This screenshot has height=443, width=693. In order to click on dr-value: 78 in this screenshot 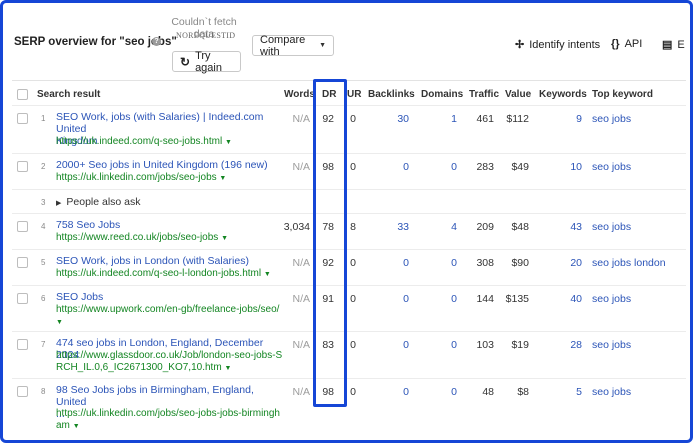, I will do `click(328, 227)`.